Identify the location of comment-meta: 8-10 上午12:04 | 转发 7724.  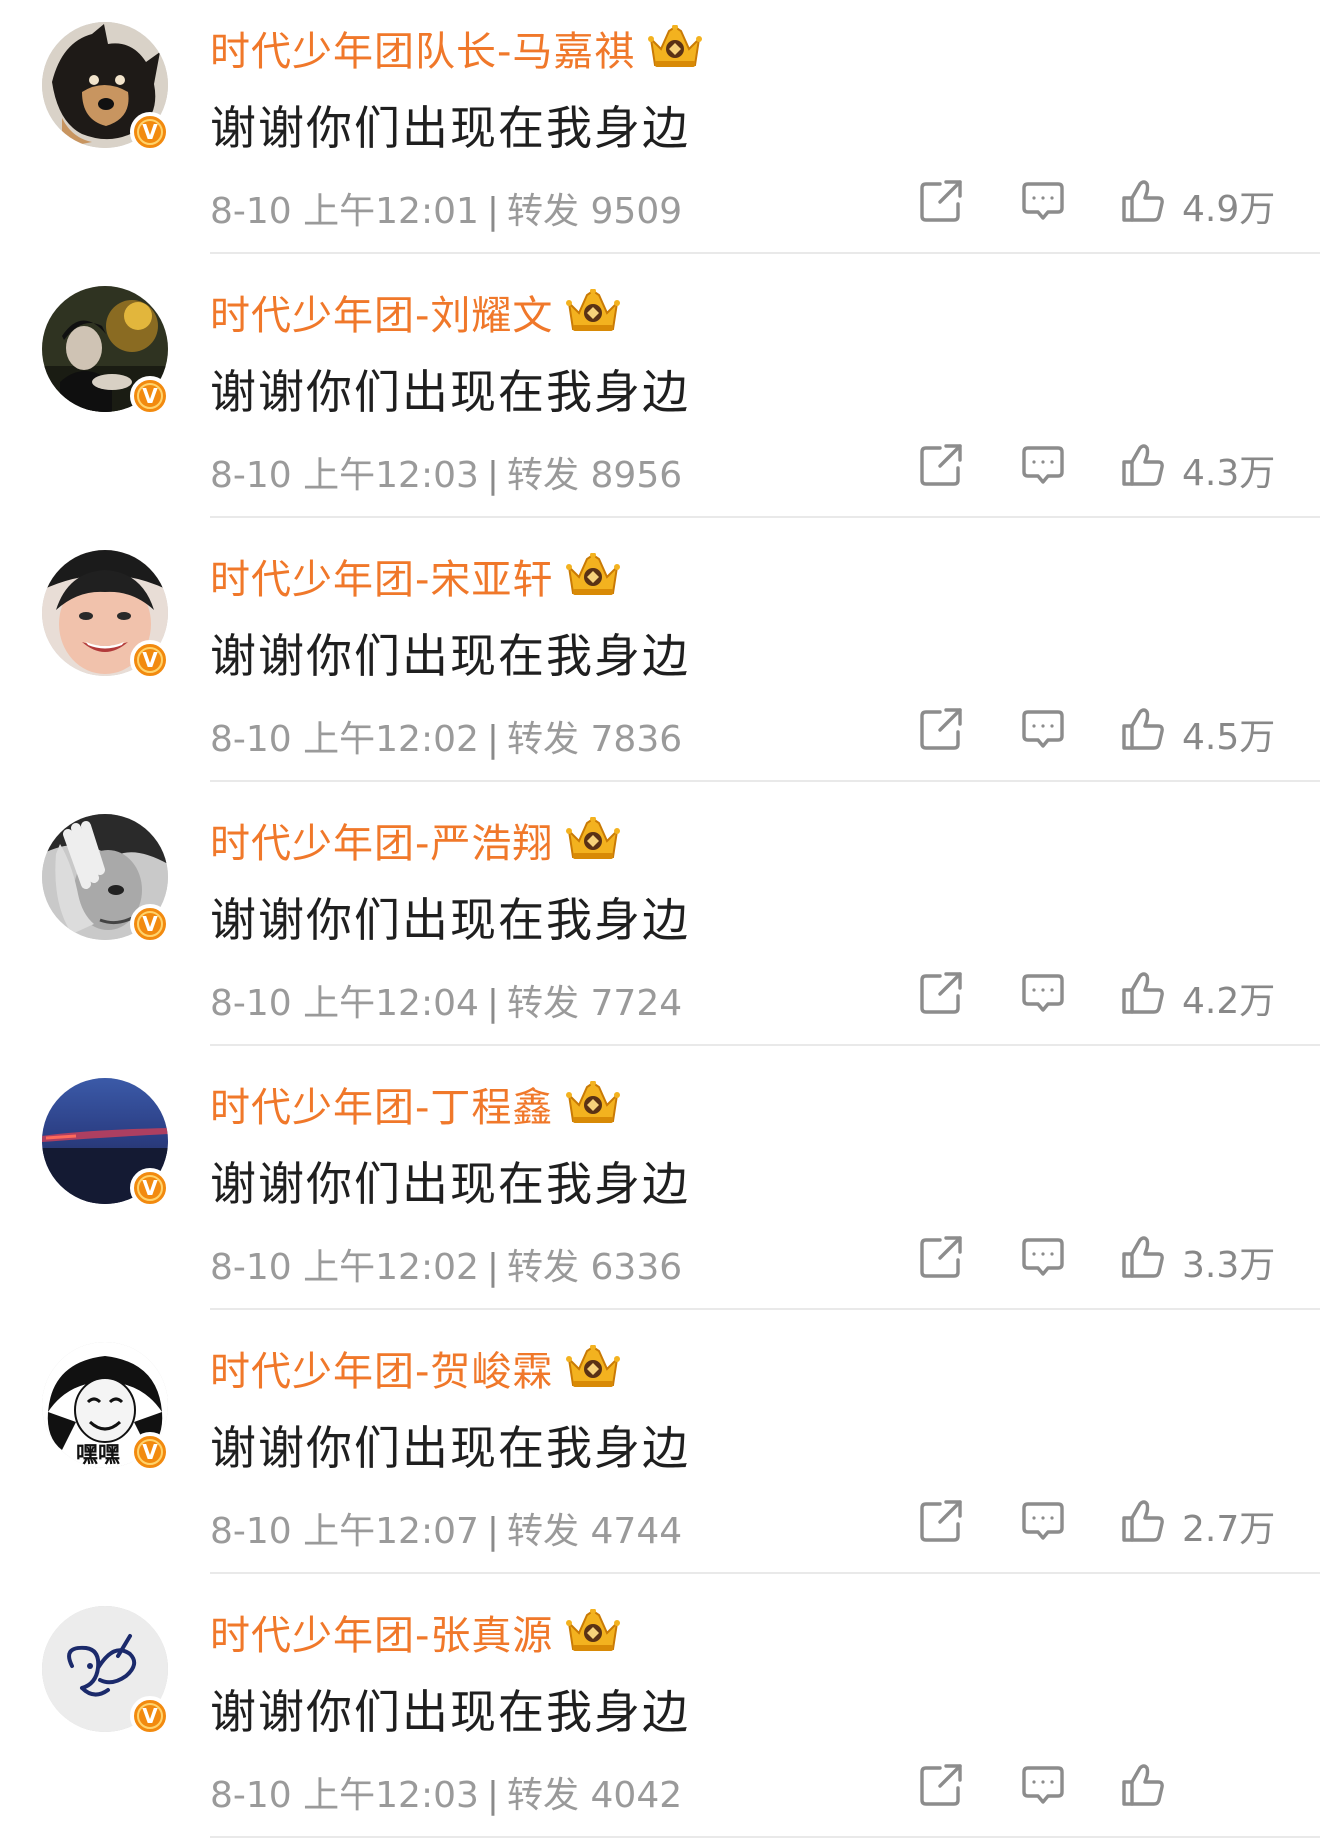
(446, 1000).